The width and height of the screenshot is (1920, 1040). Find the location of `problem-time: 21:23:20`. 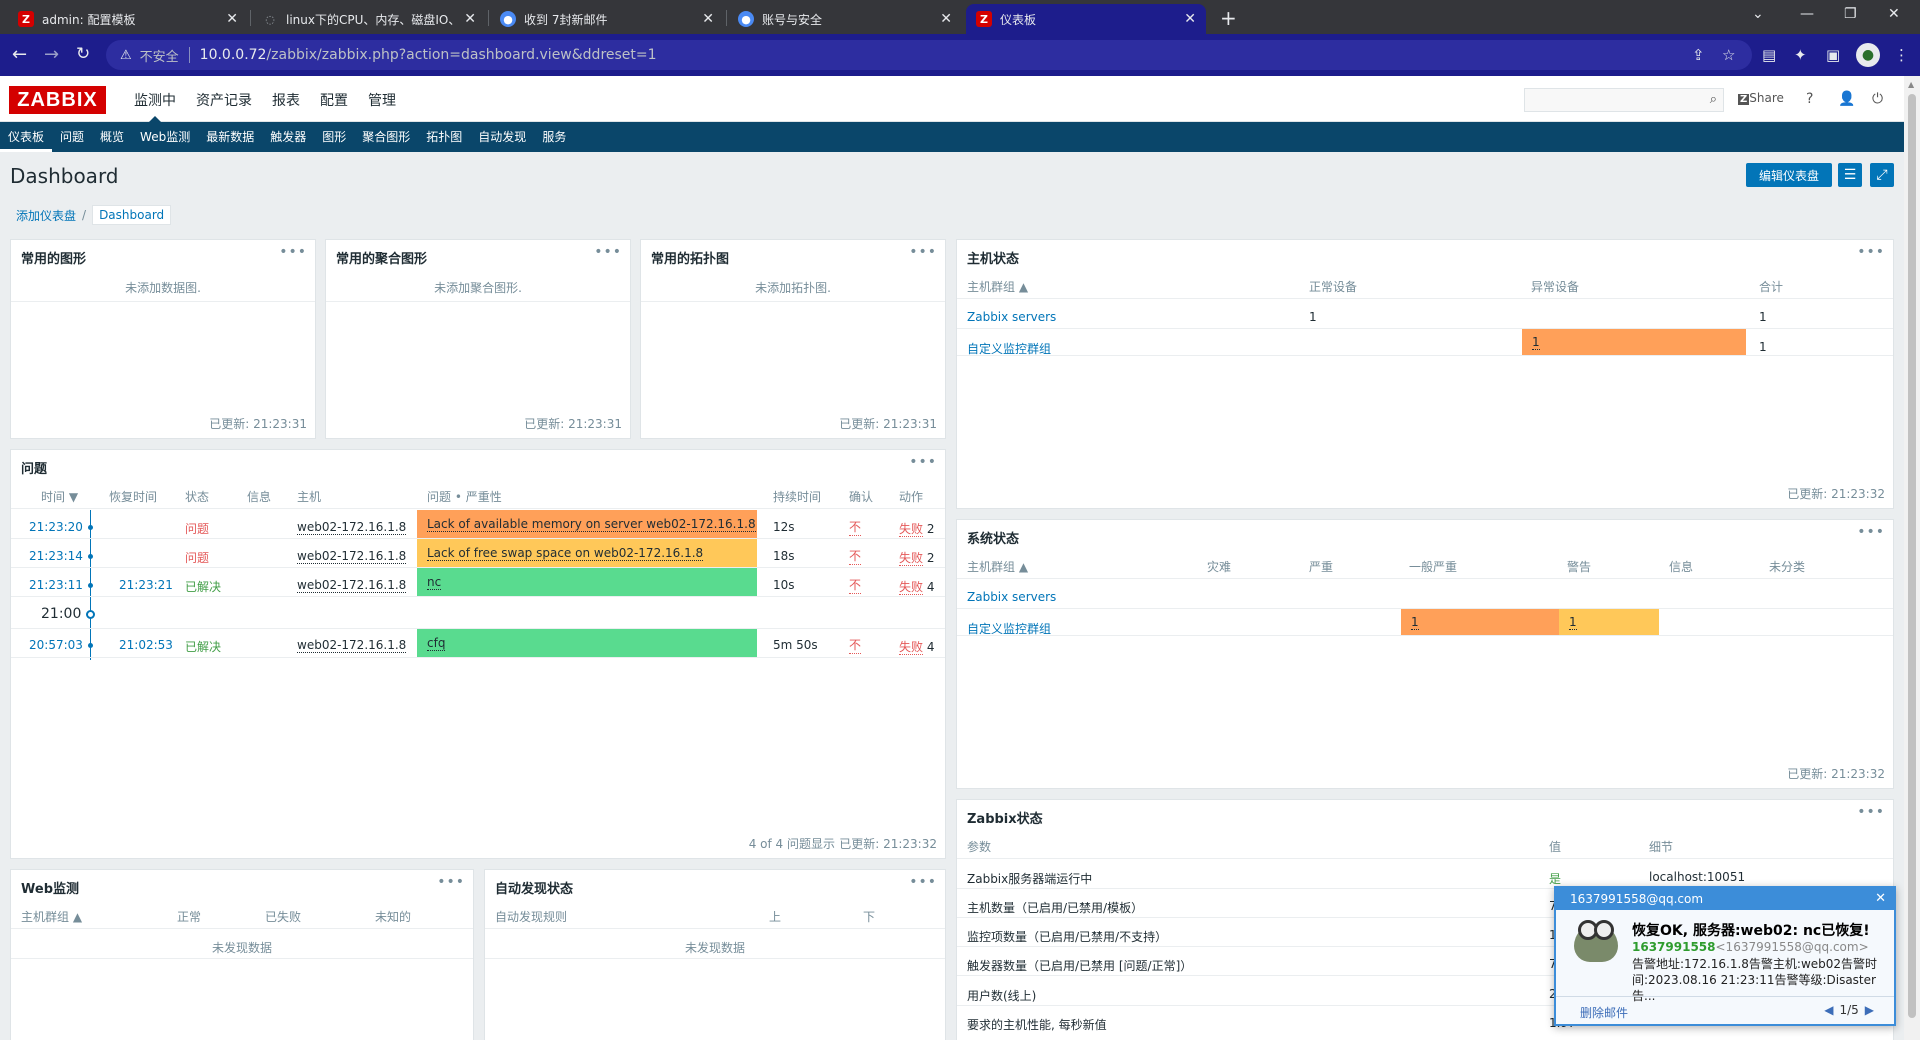

problem-time: 21:23:20 is located at coordinates (56, 527).